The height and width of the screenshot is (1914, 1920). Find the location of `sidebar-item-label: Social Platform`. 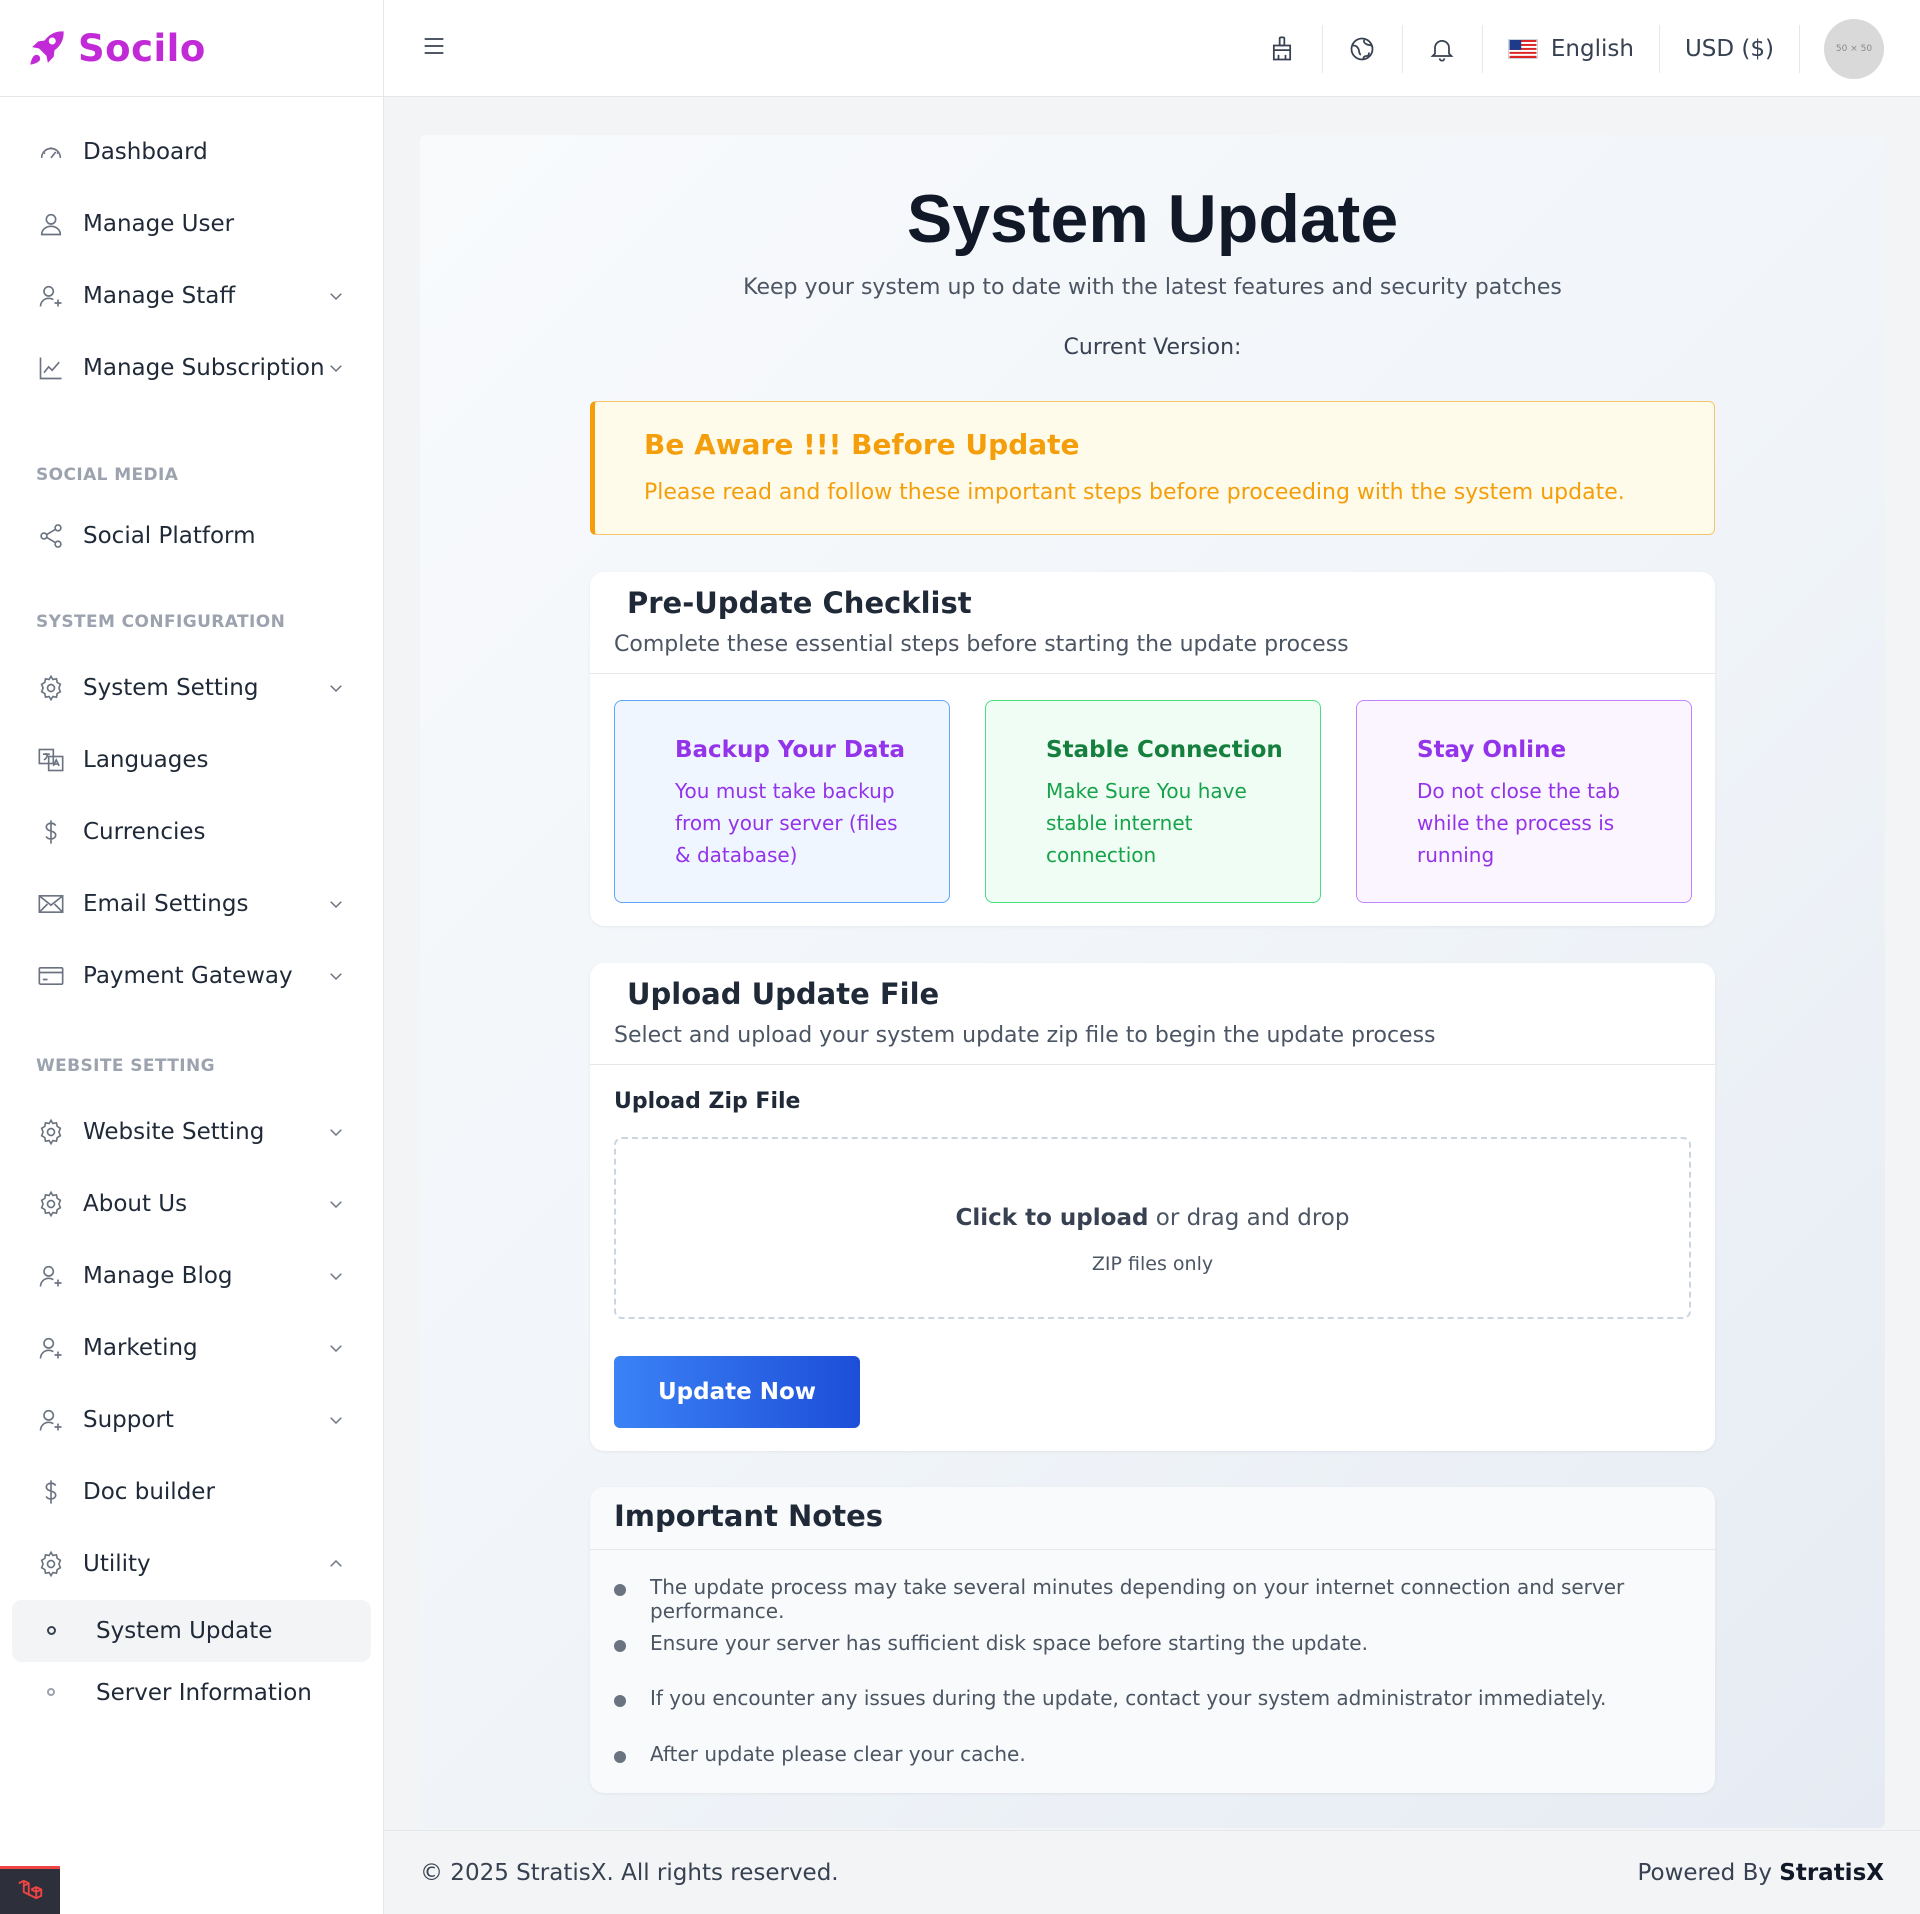

sidebar-item-label: Social Platform is located at coordinates (169, 536).